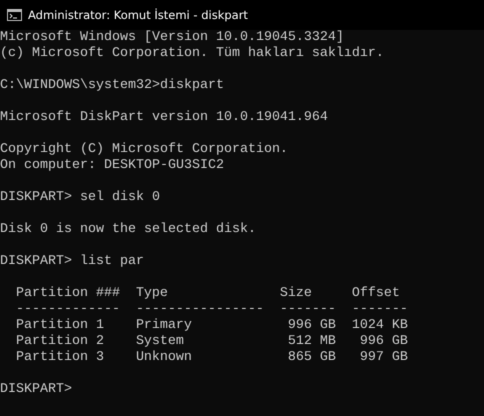 The width and height of the screenshot is (484, 416). I want to click on table-cell: 997 GB, so click(384, 358).